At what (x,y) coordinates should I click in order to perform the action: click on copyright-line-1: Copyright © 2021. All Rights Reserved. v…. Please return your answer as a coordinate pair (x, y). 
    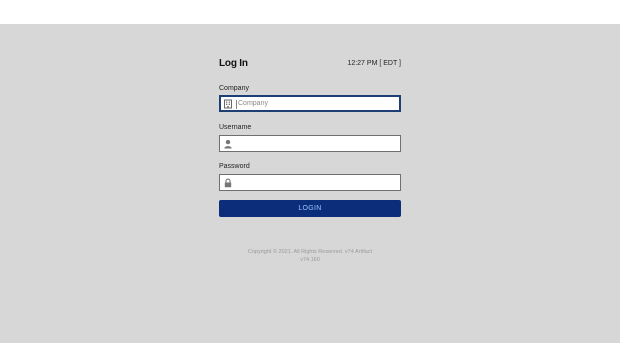
    Looking at the image, I should click on (310, 252).